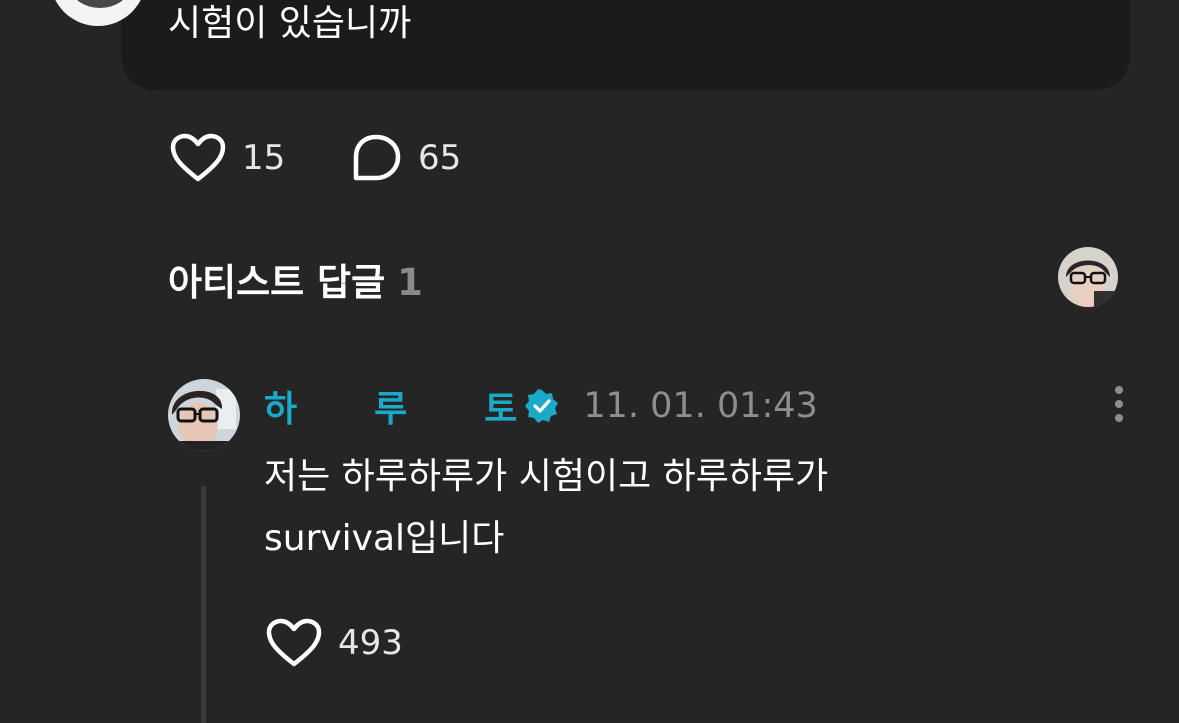 The height and width of the screenshot is (723, 1179). I want to click on artist-replies-title: 아티스트 답글, so click(277, 282).